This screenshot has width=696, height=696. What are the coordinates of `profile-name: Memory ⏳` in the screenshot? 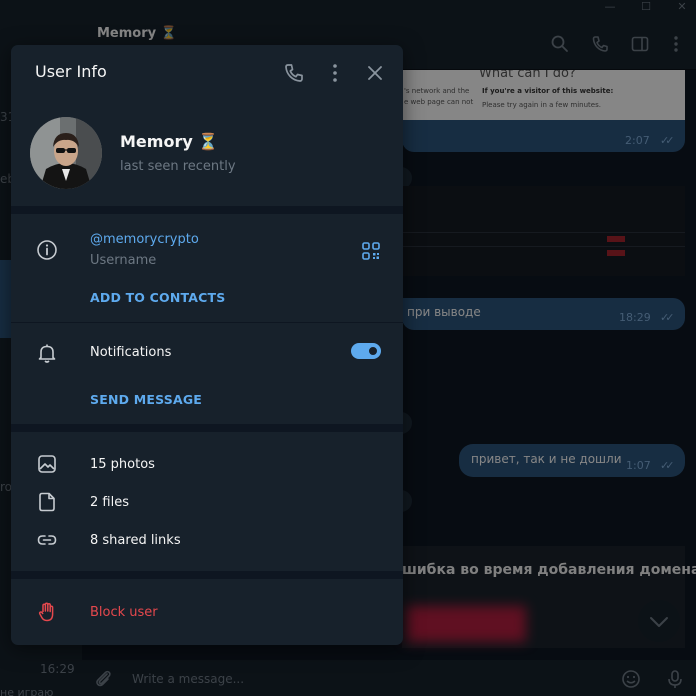 It's located at (169, 141).